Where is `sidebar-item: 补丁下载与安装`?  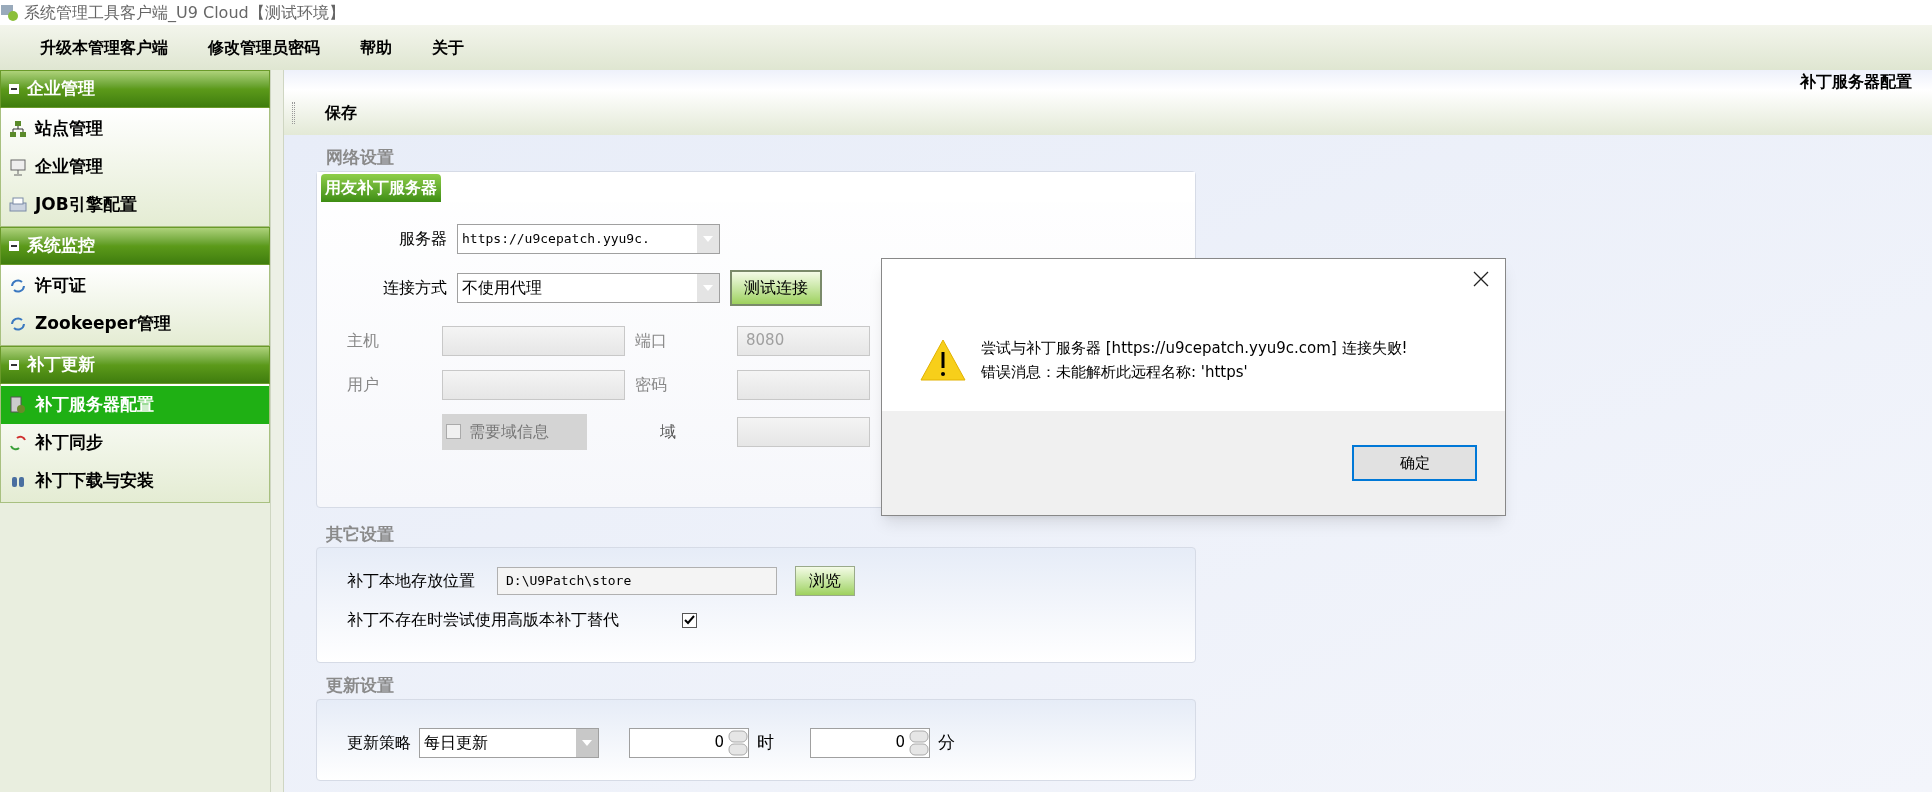 sidebar-item: 补丁下载与安装 is located at coordinates (135, 481).